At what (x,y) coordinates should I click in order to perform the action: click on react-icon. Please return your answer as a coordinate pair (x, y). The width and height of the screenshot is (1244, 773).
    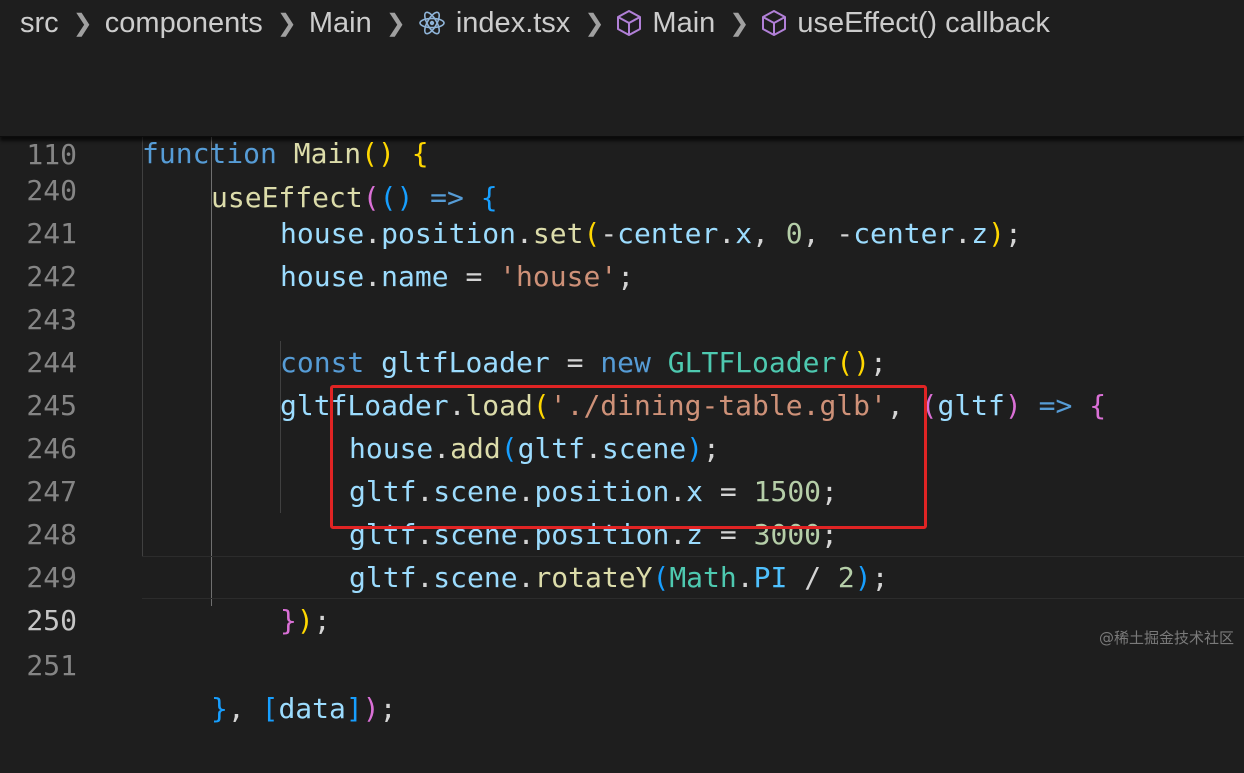
    Looking at the image, I should click on (432, 23).